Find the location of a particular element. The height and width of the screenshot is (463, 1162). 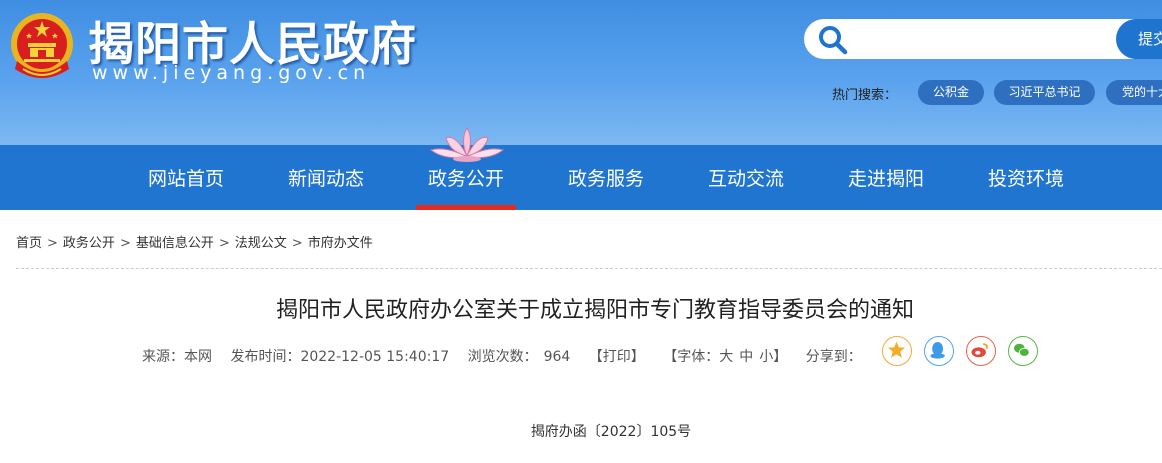

breadcrumb-regulations: 法规公文 is located at coordinates (261, 243).